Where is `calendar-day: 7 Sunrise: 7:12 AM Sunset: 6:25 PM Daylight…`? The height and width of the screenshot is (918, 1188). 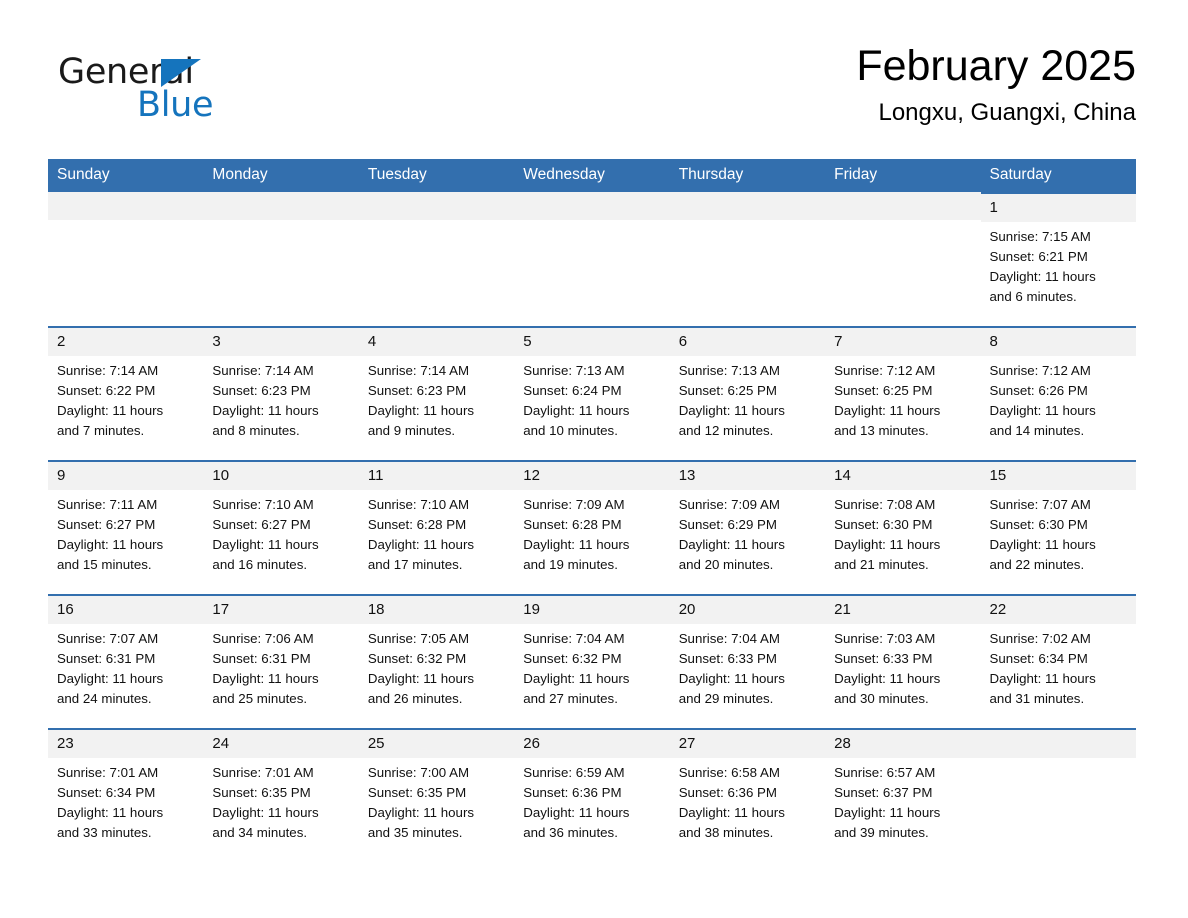 calendar-day: 7 Sunrise: 7:12 AM Sunset: 6:25 PM Daylight… is located at coordinates (903, 393).